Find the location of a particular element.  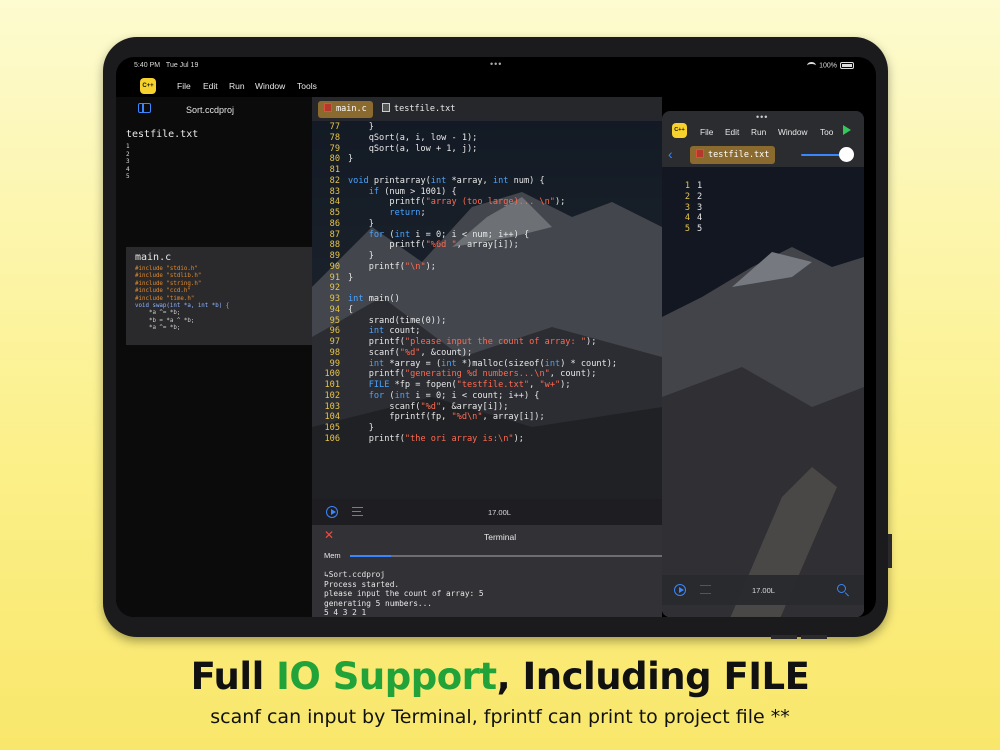

wifi-icon is located at coordinates (812, 65).